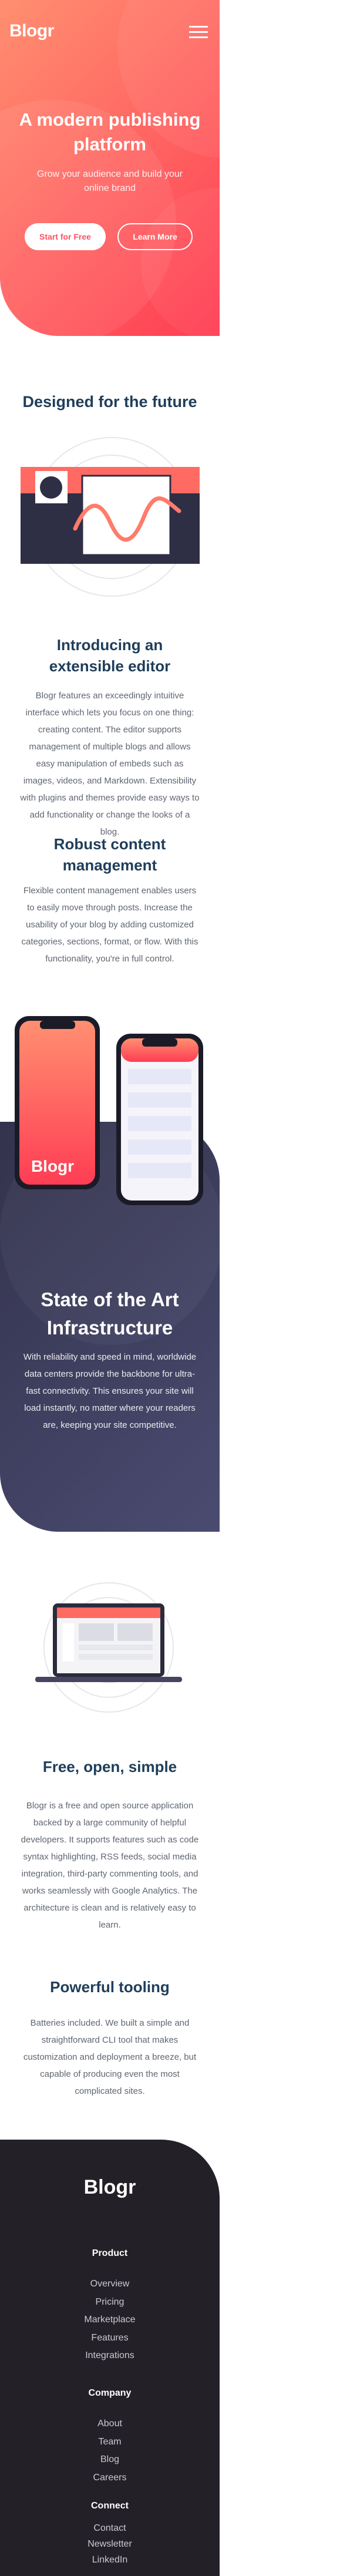 This screenshot has height=2576, width=340. Describe the element at coordinates (110, 2320) in the screenshot. I see `footer-link-marketplace: Marketplace` at that location.